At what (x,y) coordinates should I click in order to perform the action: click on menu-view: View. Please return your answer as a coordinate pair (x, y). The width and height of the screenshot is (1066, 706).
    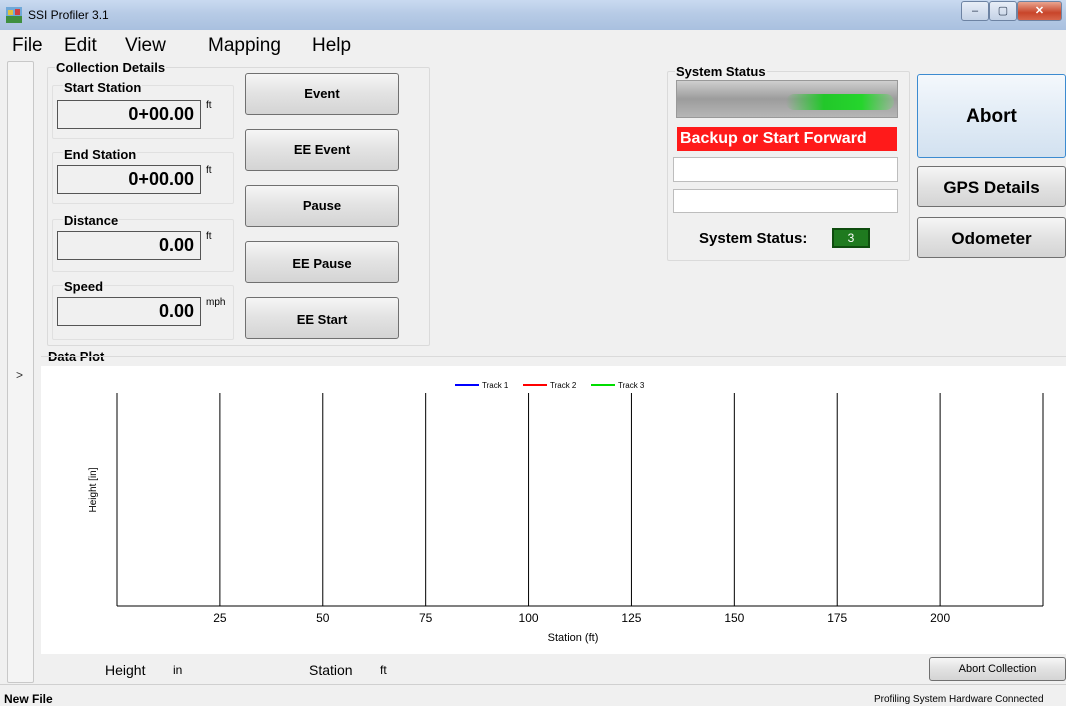
    Looking at the image, I should click on (145, 46).